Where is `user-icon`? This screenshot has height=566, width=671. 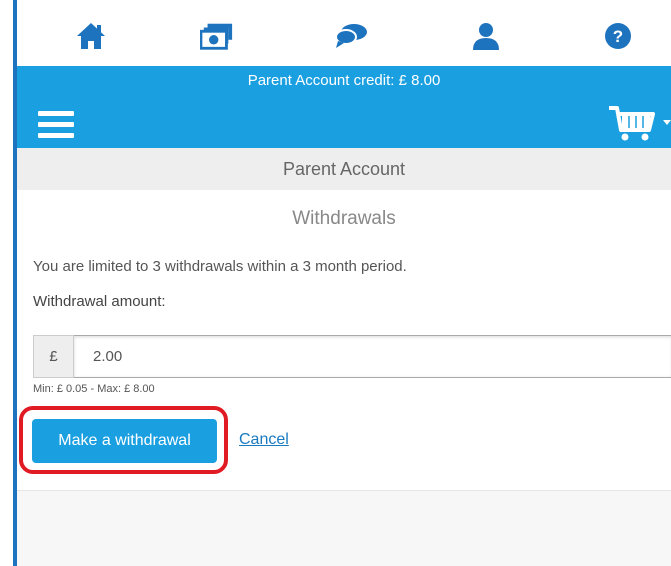 user-icon is located at coordinates (486, 36).